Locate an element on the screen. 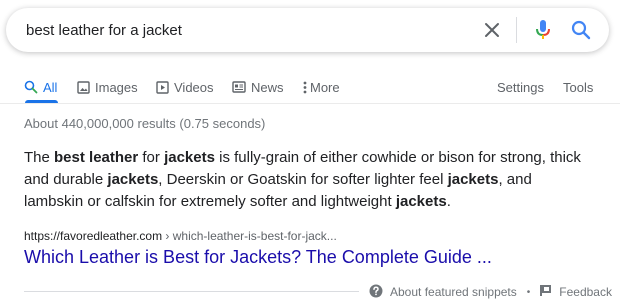 The height and width of the screenshot is (305, 620). tab-label: All is located at coordinates (50, 87).